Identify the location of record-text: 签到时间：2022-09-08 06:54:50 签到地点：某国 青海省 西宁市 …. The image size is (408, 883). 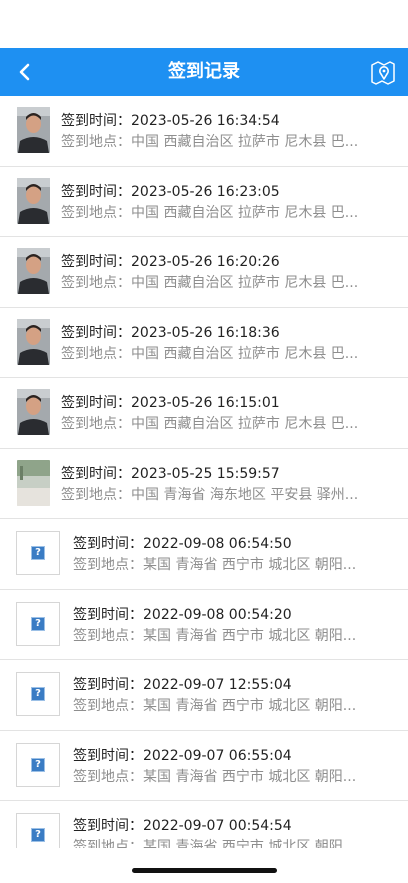
(234, 555).